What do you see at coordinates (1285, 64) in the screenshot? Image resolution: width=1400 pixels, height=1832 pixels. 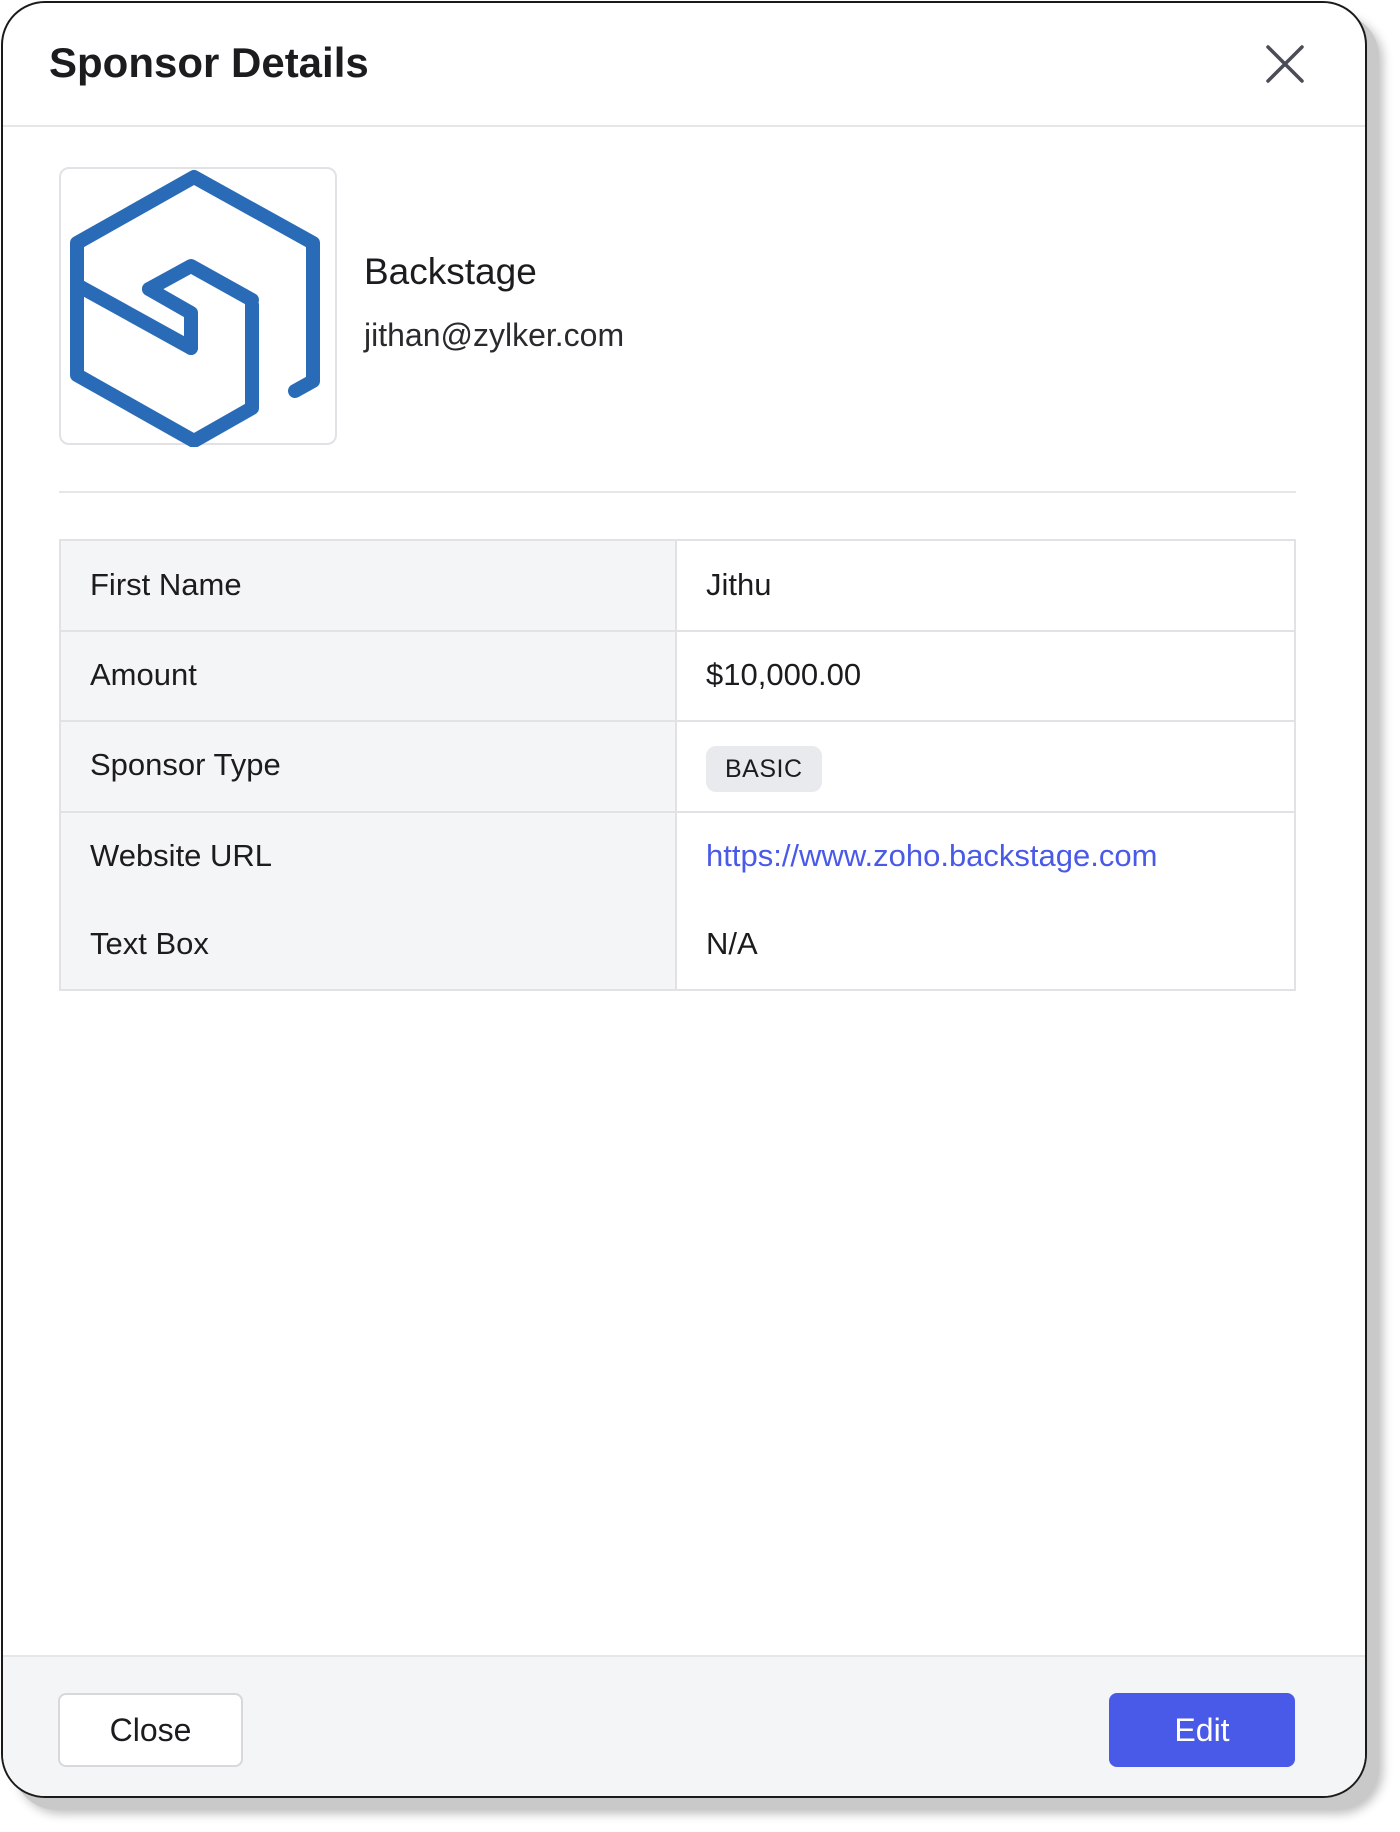 I see `close-icon` at bounding box center [1285, 64].